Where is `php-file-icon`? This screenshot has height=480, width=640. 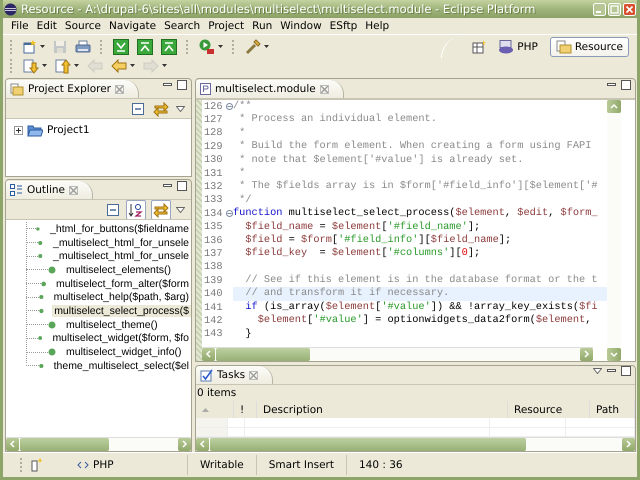
php-file-icon is located at coordinates (205, 89).